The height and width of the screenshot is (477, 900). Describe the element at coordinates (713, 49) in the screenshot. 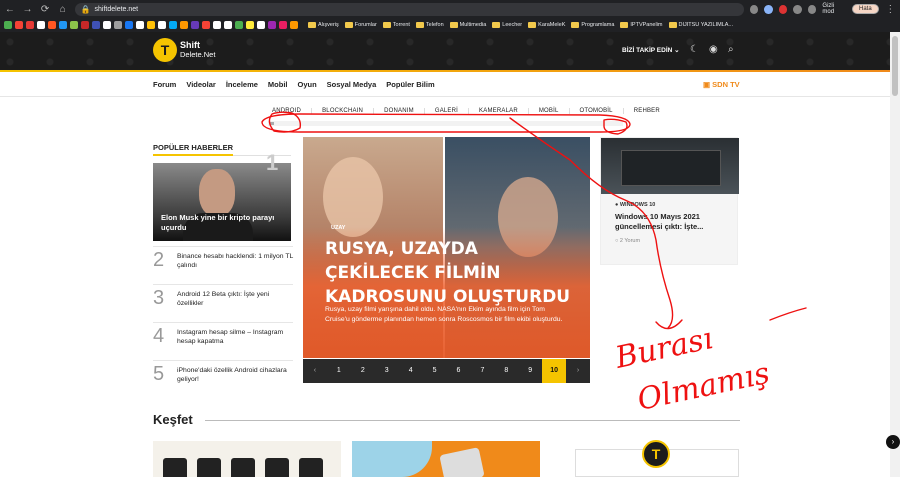

I see `user-icon: ◉` at that location.